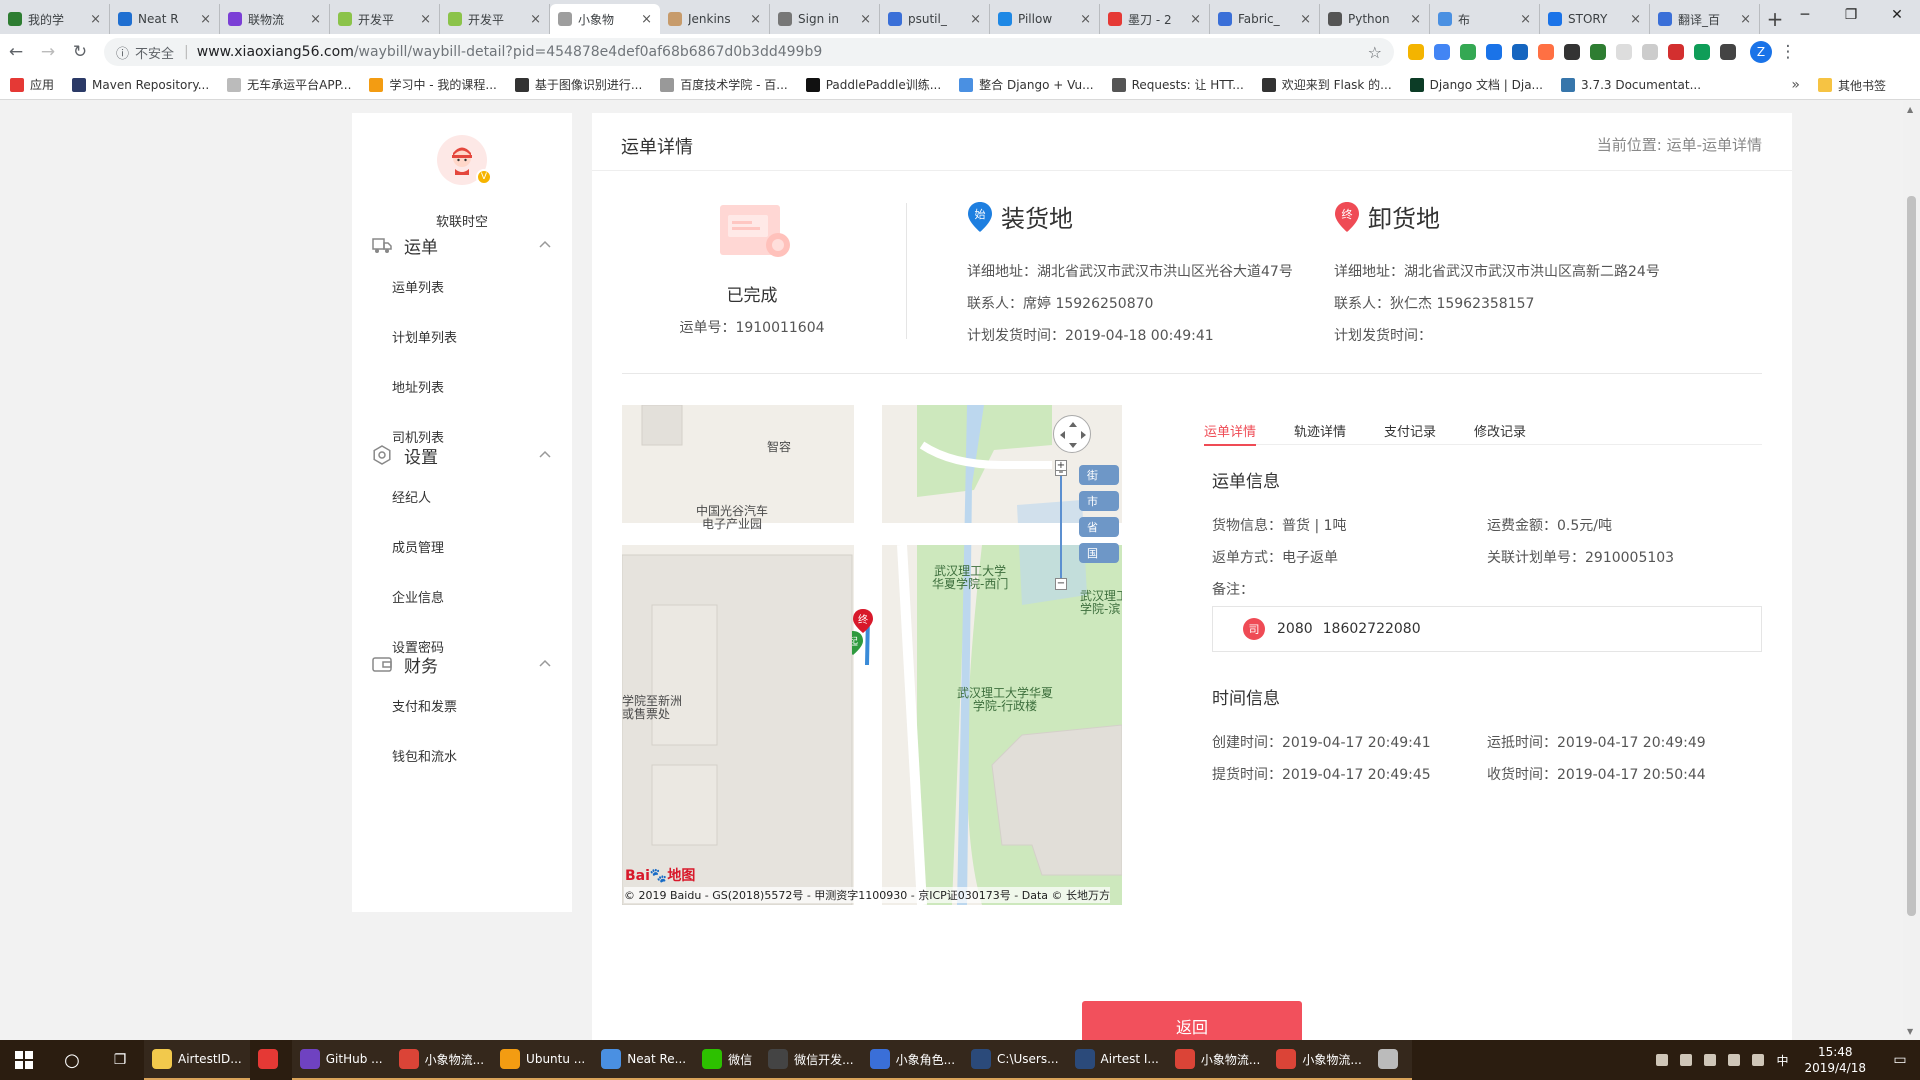 The width and height of the screenshot is (1920, 1080). What do you see at coordinates (1485, 19) in the screenshot?
I see `browser-tab: 布 ×` at bounding box center [1485, 19].